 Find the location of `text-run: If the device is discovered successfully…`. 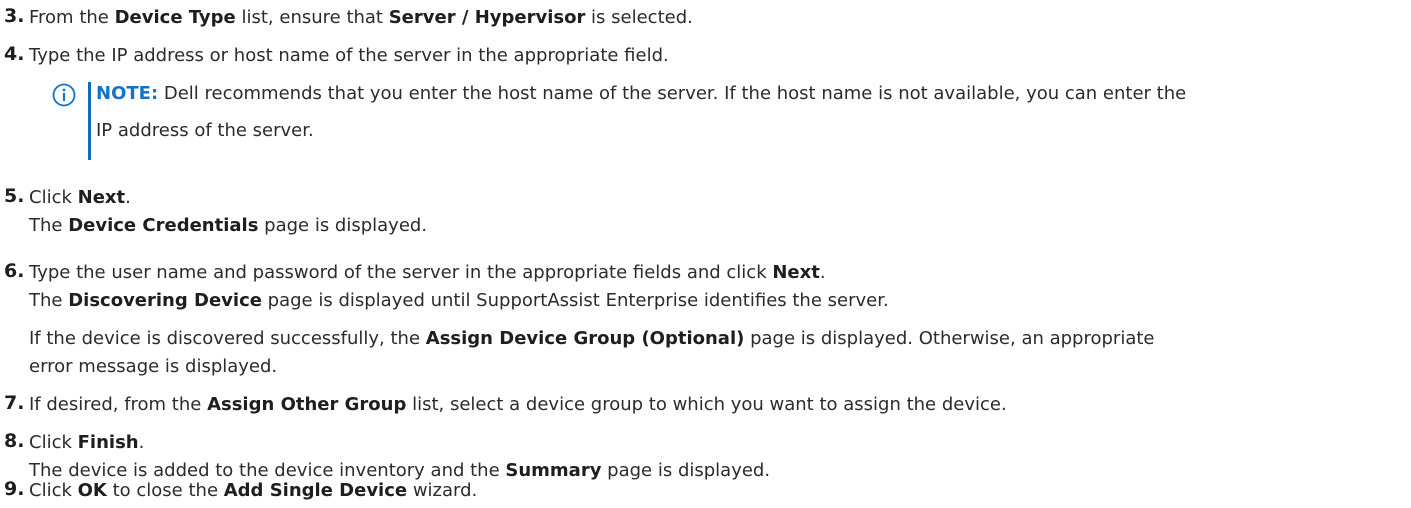

text-run: If the device is discovered successfully… is located at coordinates (227, 338).